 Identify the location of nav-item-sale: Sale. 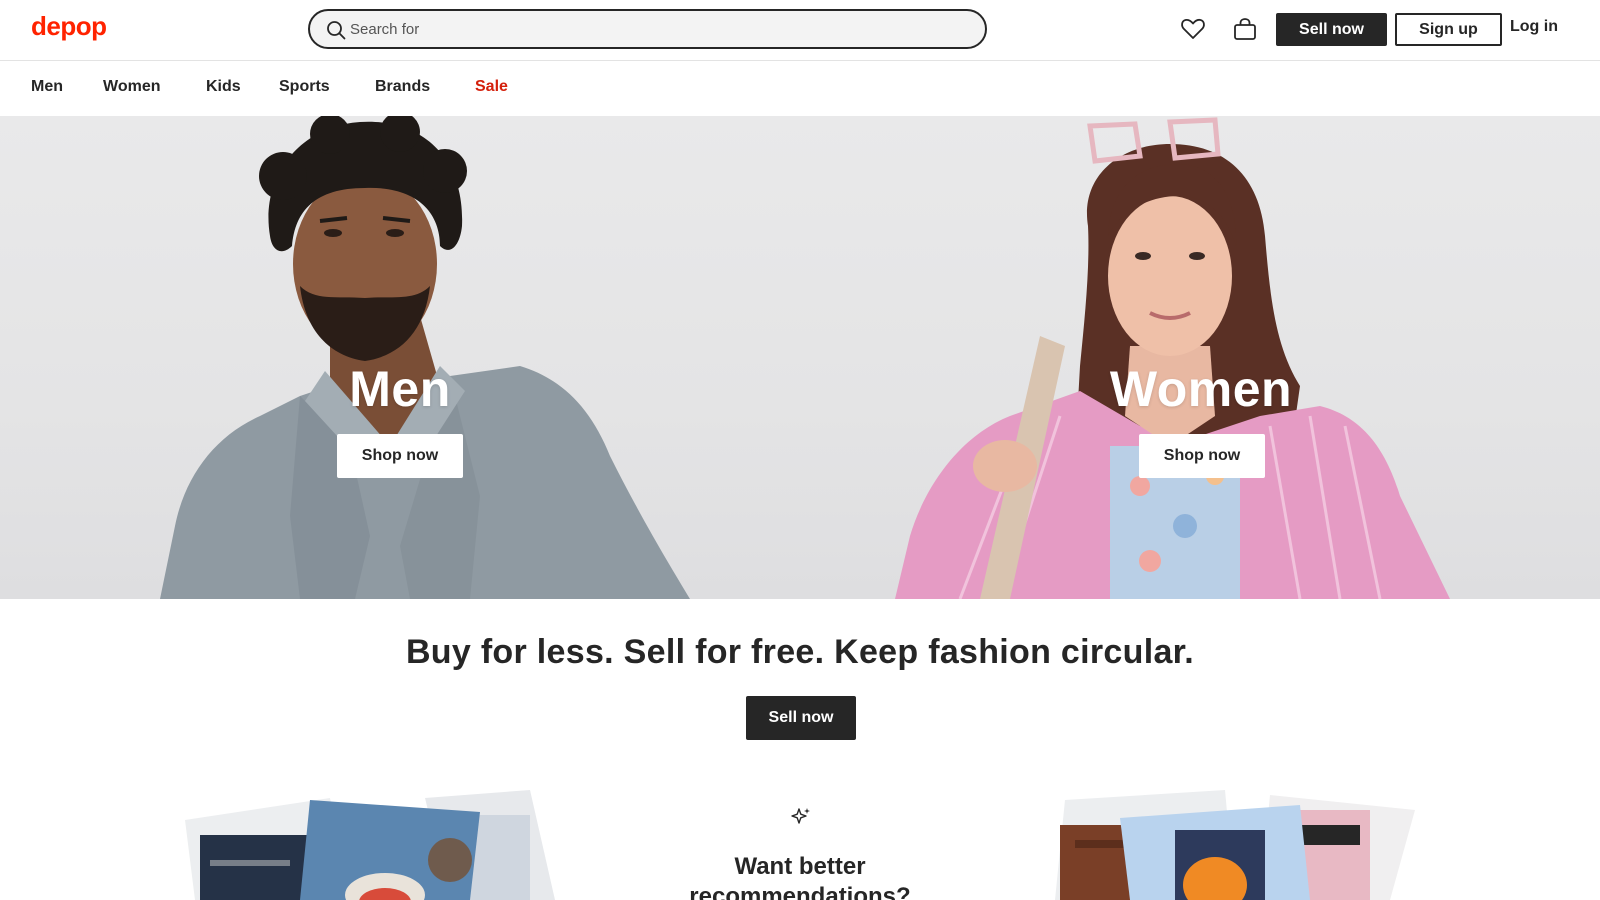
(491, 87).